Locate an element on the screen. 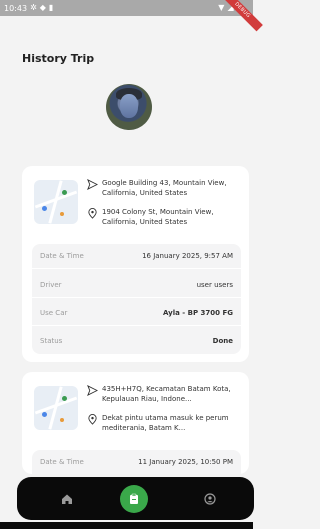 The width and height of the screenshot is (320, 529). status-value: Done is located at coordinates (222, 341).